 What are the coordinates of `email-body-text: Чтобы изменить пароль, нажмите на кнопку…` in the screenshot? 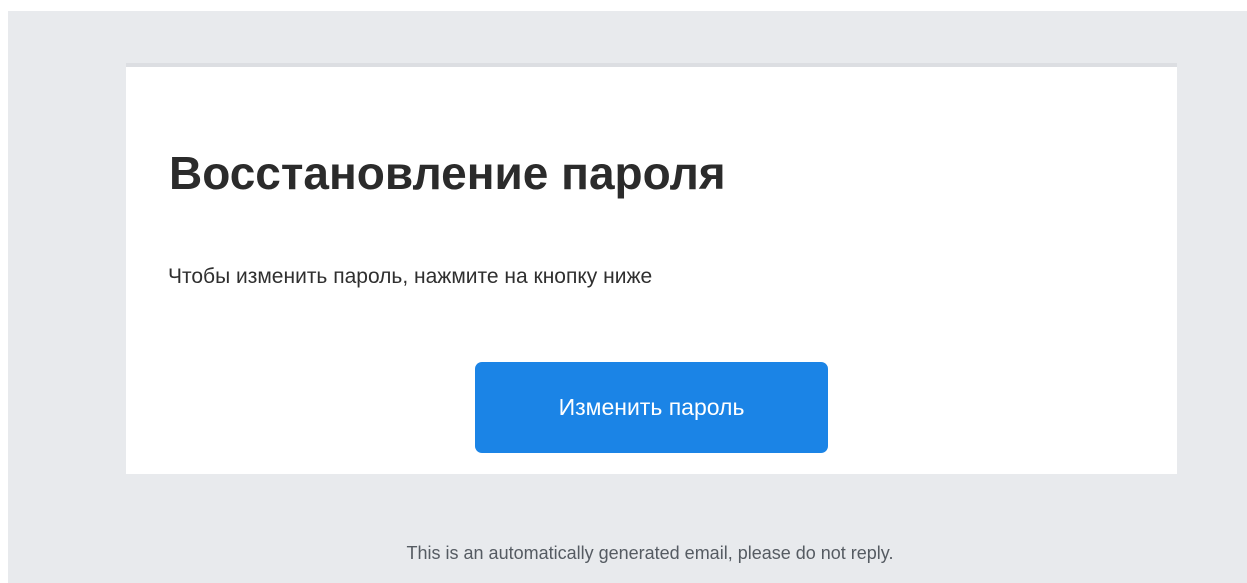 It's located at (410, 276).